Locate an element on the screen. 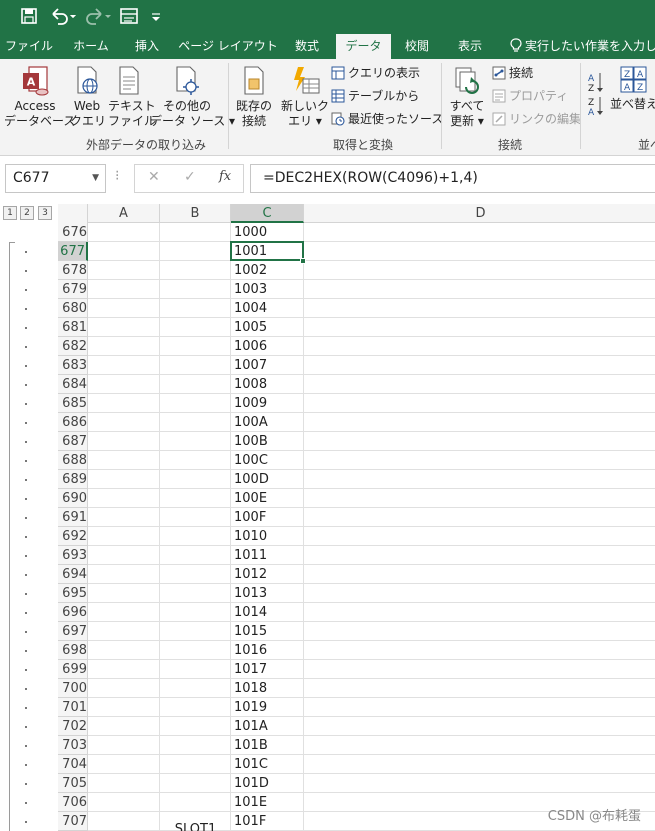 Image resolution: width=655 pixels, height=831 pixels. edit-links-button: リンクの編集 is located at coordinates (536, 119).